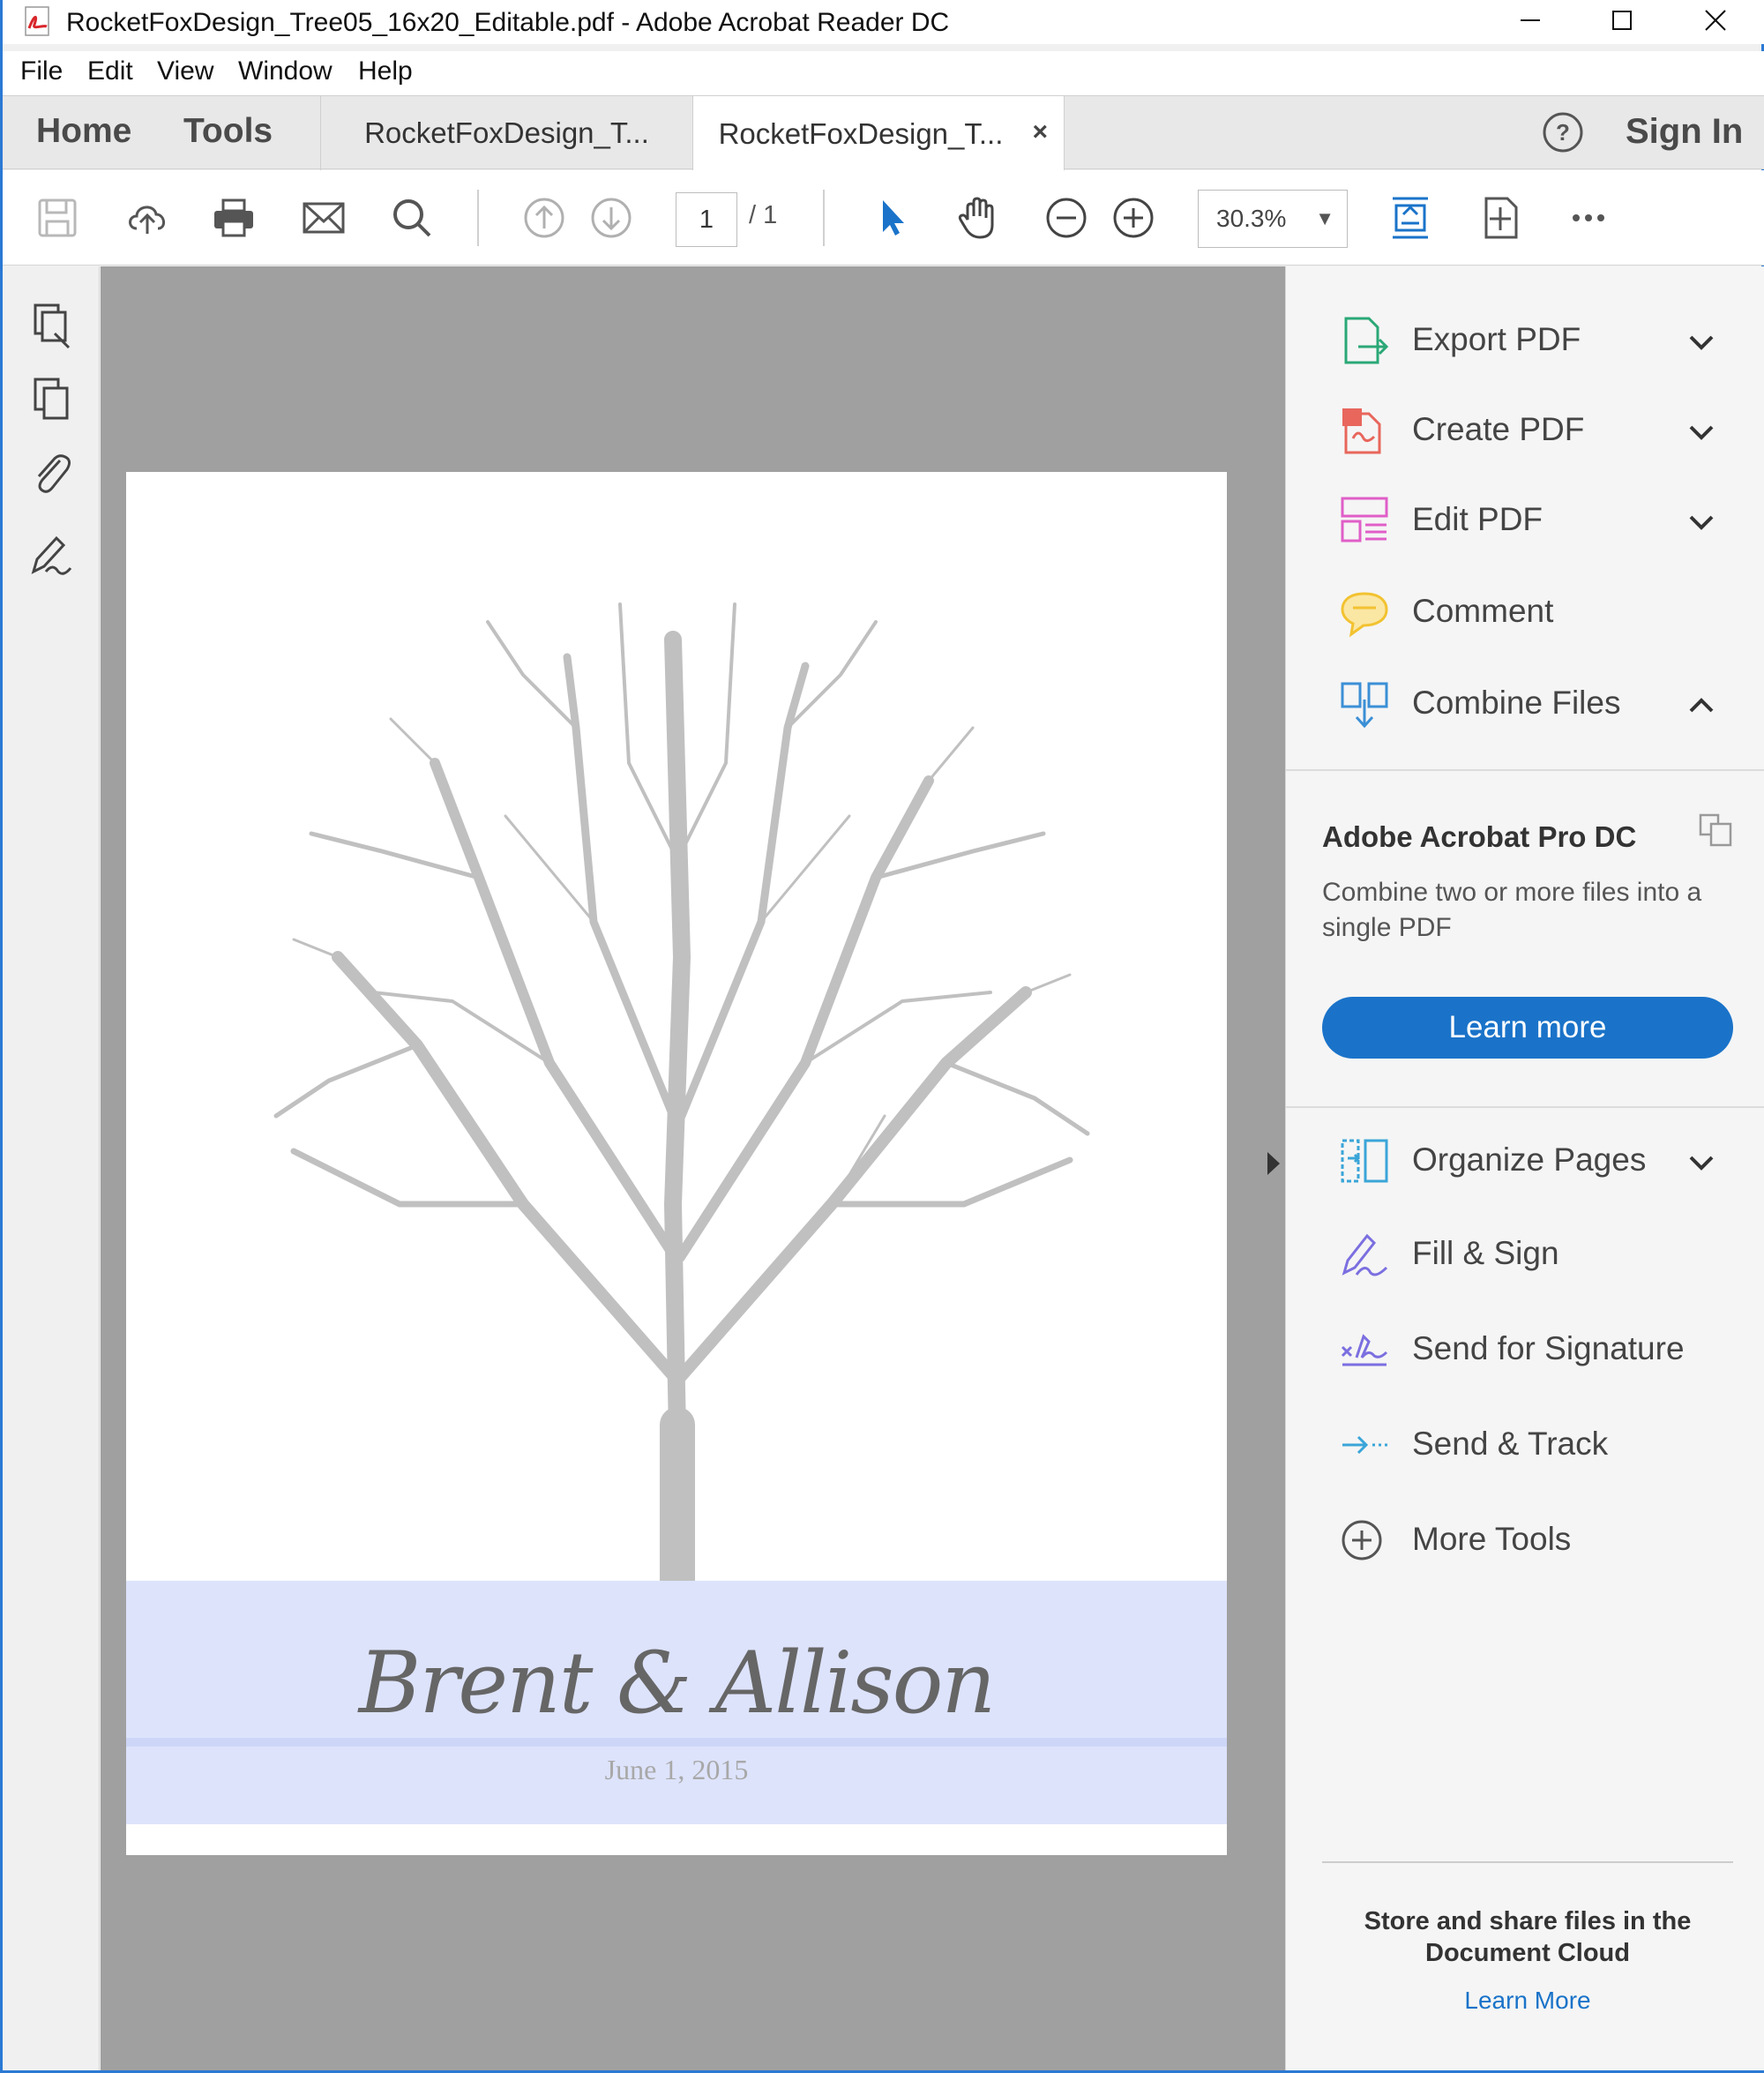  Describe the element at coordinates (1525, 341) in the screenshot. I see `tool-export-pdf: Export PDF` at that location.